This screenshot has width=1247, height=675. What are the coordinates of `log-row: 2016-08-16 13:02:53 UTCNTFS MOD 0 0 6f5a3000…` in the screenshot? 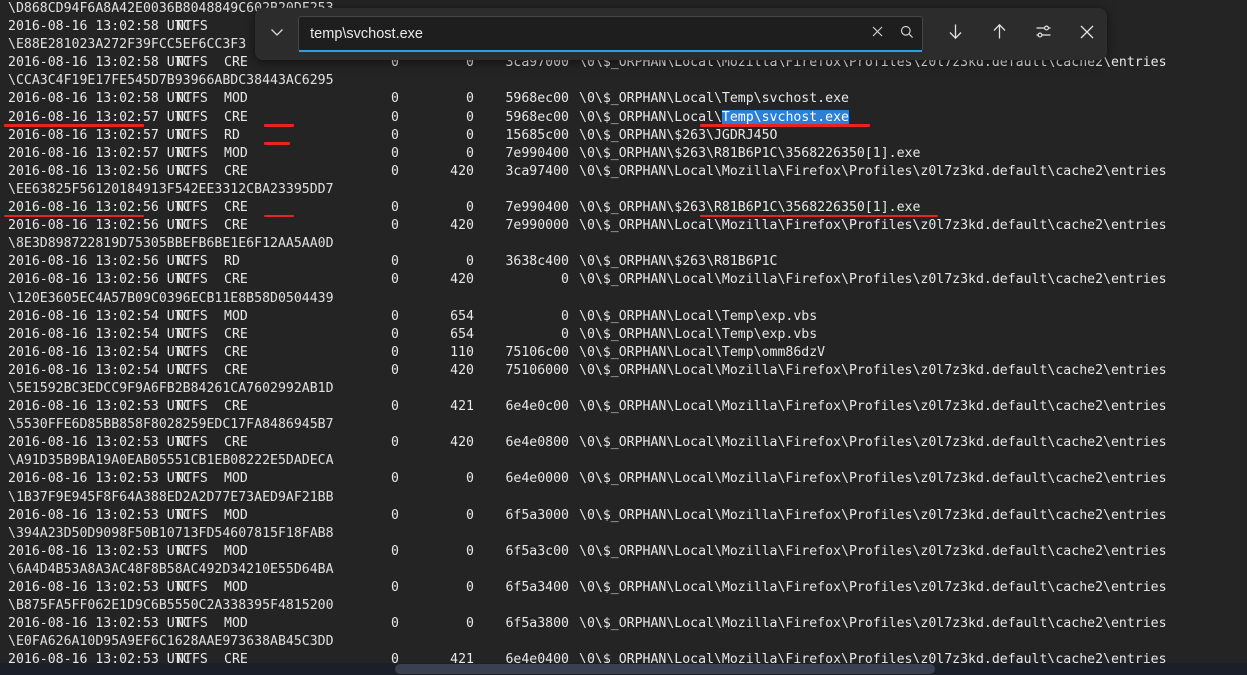 It's located at (623, 516).